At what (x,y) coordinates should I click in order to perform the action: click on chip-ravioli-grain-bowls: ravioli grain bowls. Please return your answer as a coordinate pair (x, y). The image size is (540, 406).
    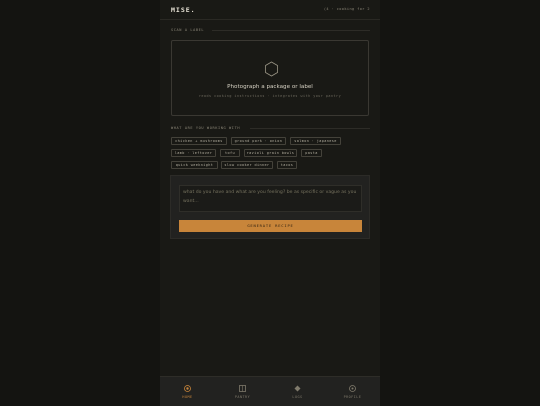
    Looking at the image, I should click on (270, 153).